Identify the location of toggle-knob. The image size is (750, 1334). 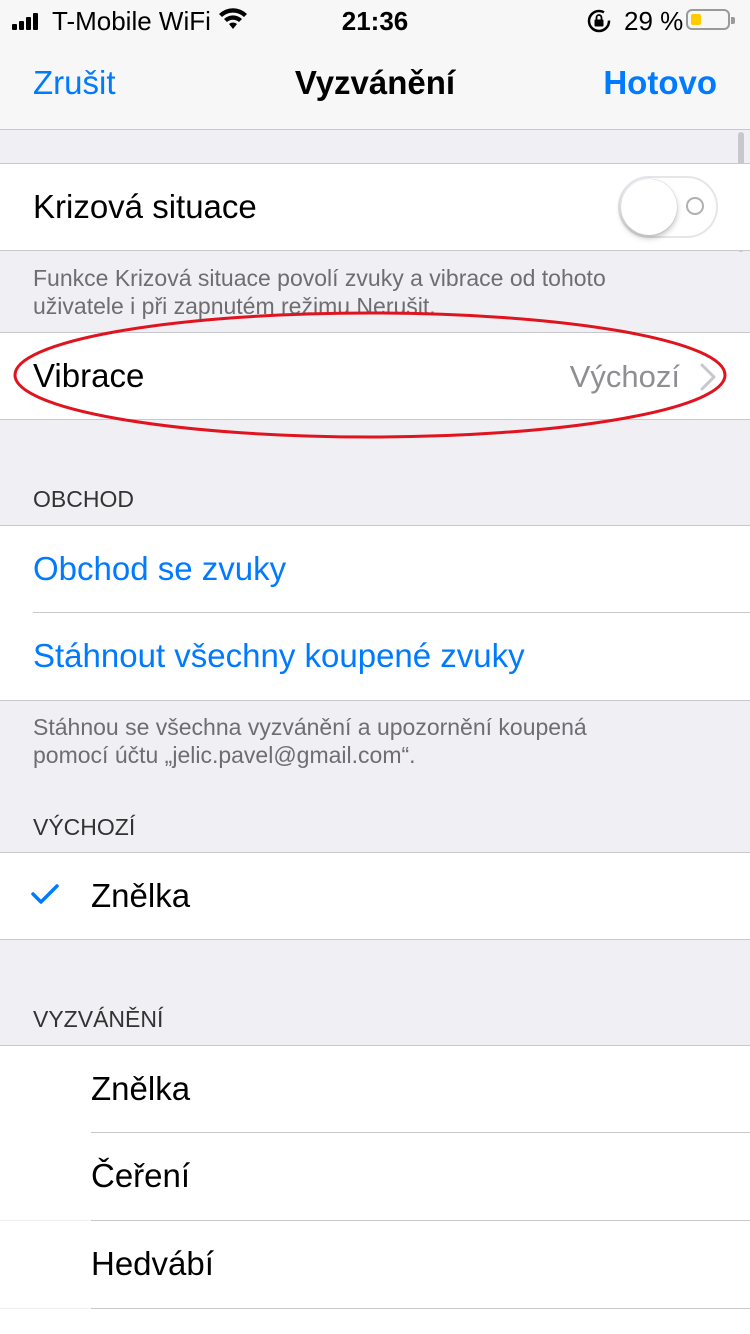
(649, 207).